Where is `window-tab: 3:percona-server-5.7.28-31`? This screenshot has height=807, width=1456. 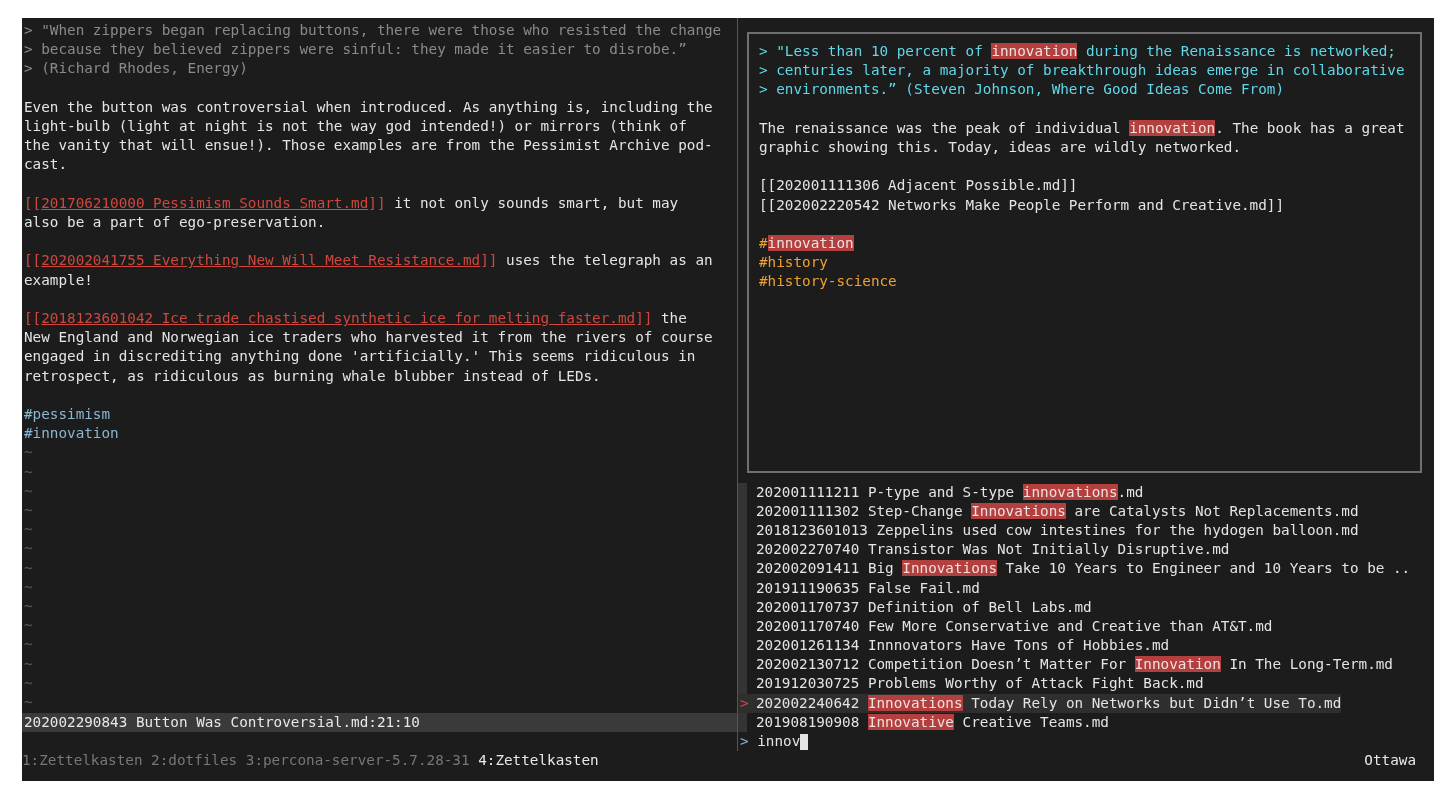 window-tab: 3:percona-server-5.7.28-31 is located at coordinates (357, 761).